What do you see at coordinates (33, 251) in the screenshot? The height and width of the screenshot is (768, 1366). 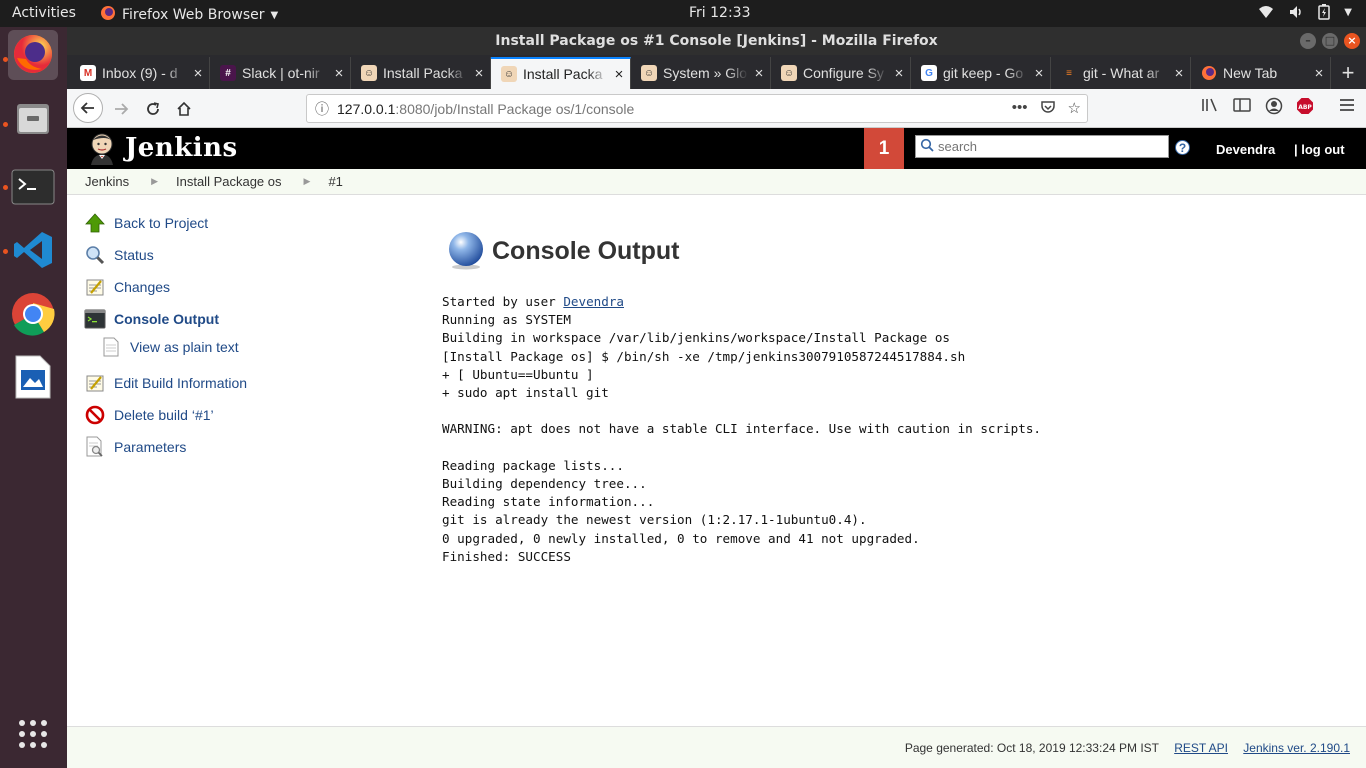 I see `dock-vscode` at bounding box center [33, 251].